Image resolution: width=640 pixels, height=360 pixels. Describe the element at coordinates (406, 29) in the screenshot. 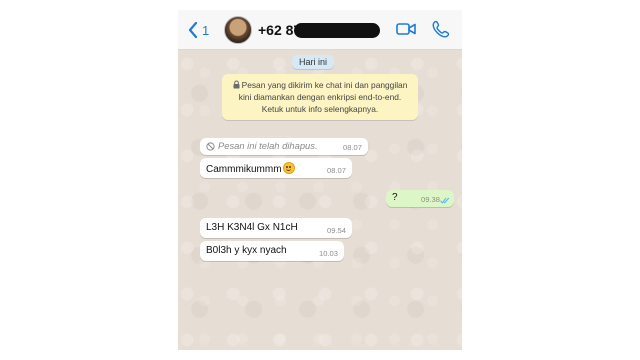

I see `video-call-icon` at that location.